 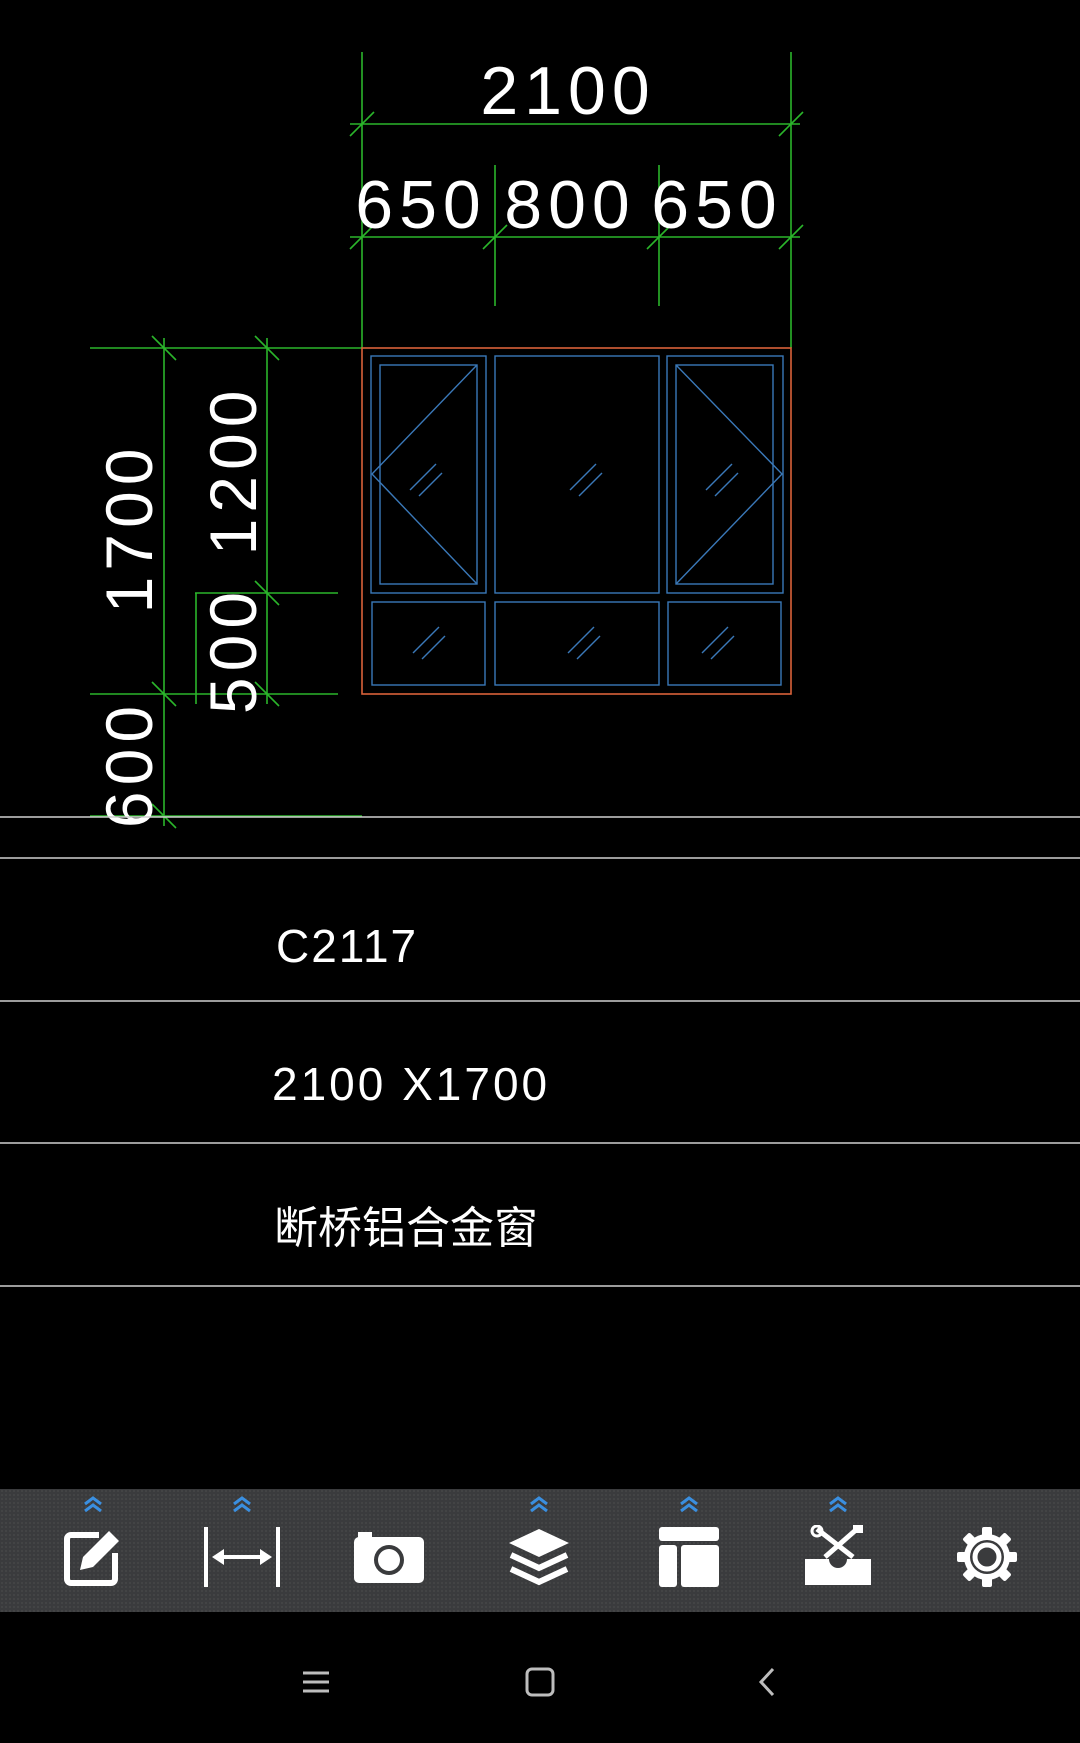 What do you see at coordinates (233, 470) in the screenshot?
I see `dim-upper-height: 1200` at bounding box center [233, 470].